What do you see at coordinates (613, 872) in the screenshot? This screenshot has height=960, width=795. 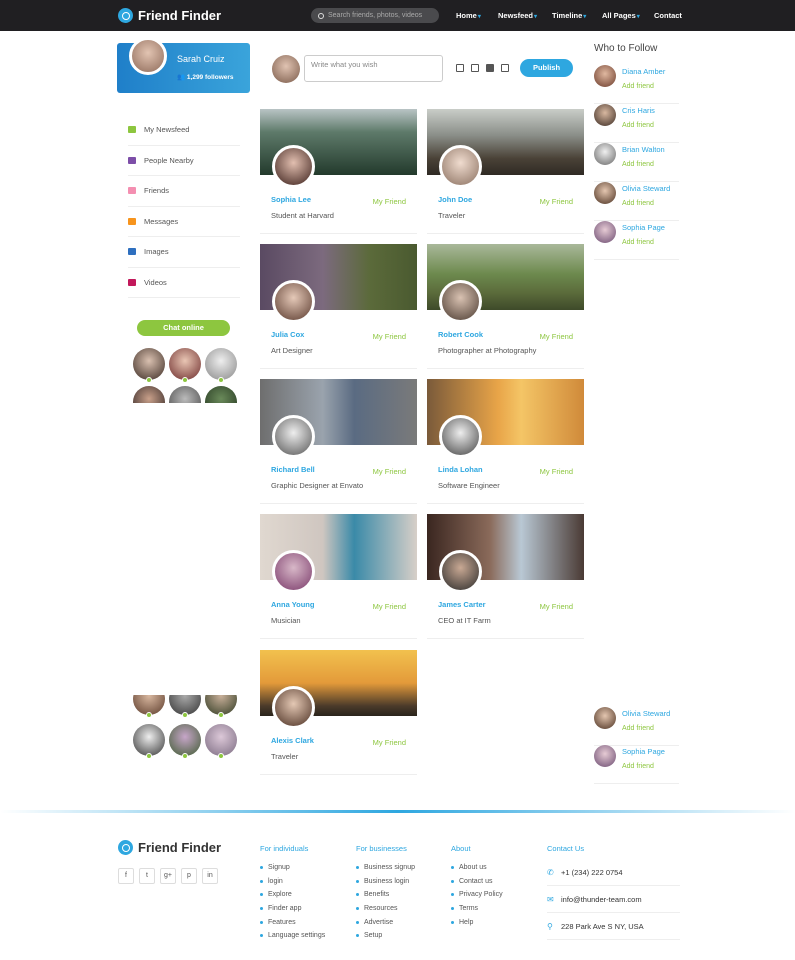 I see `contact-phone: ✆ +1 (234) 222 0754` at bounding box center [613, 872].